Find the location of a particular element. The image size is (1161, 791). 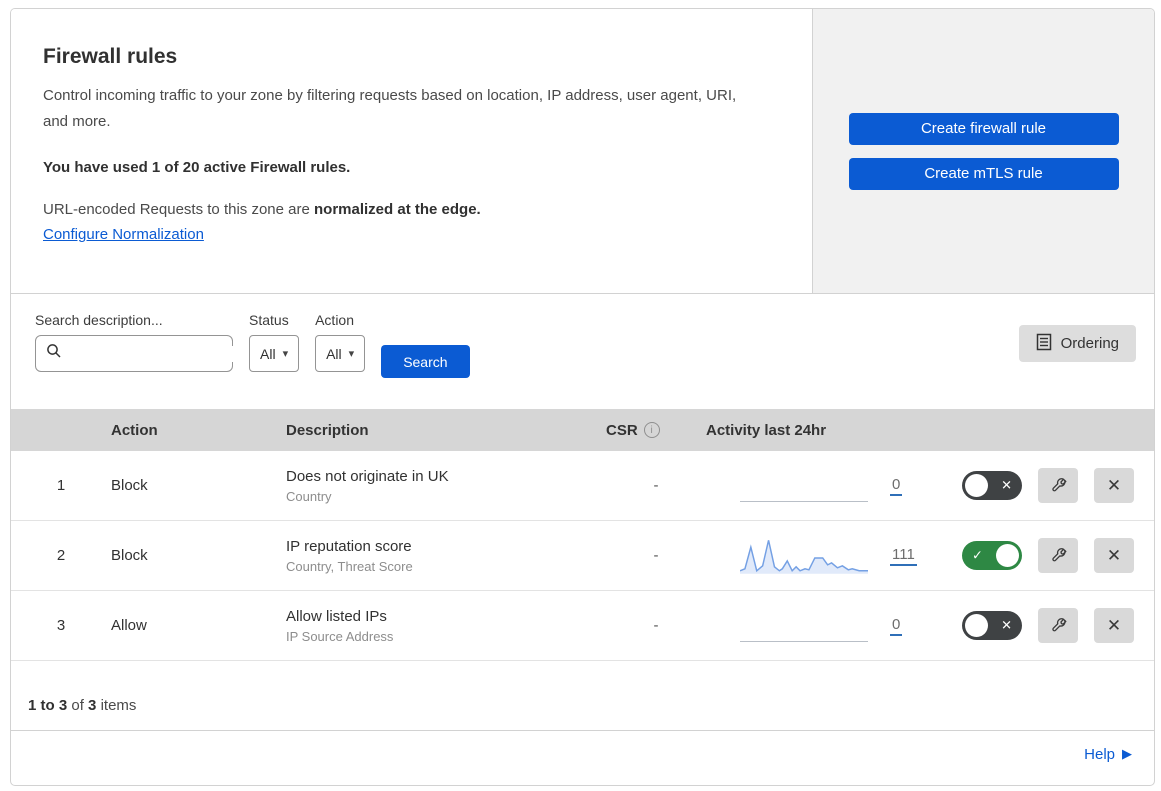

rule-description-cell: Does not originate in UK Country is located at coordinates (446, 486).